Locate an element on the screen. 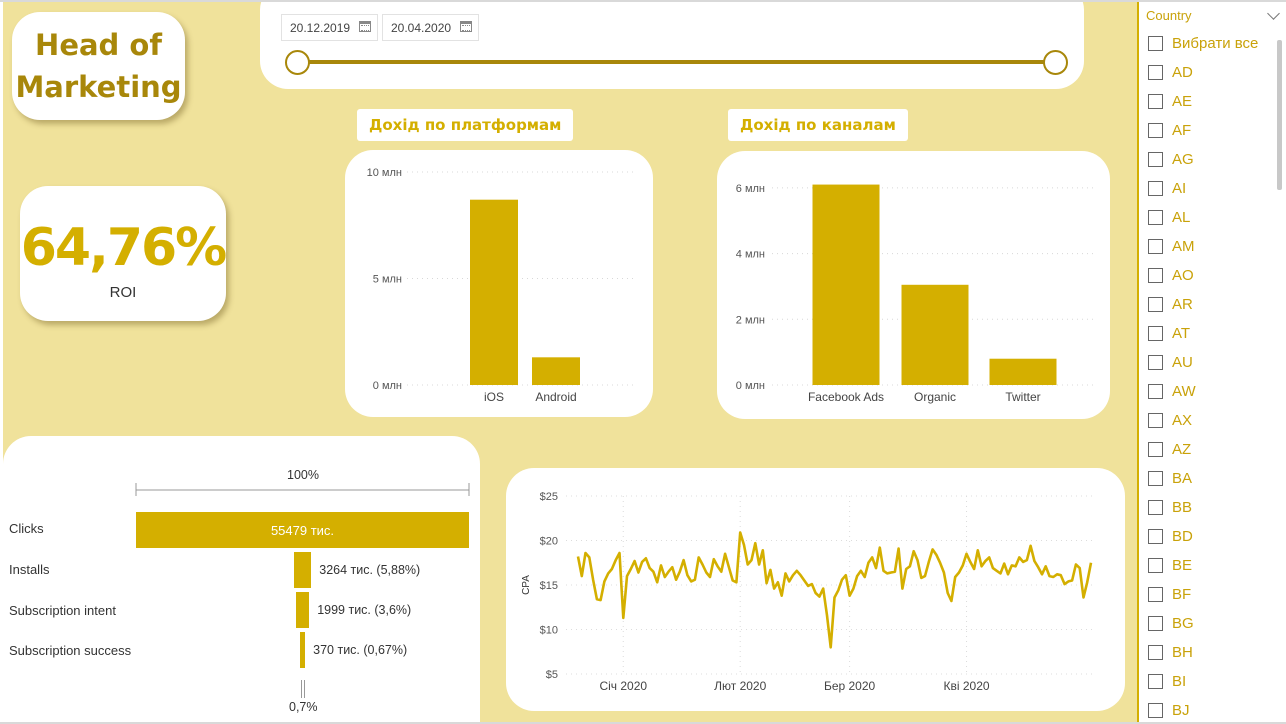 The height and width of the screenshot is (724, 1286). x-tick-label: Кві 2020 is located at coordinates (966, 686).